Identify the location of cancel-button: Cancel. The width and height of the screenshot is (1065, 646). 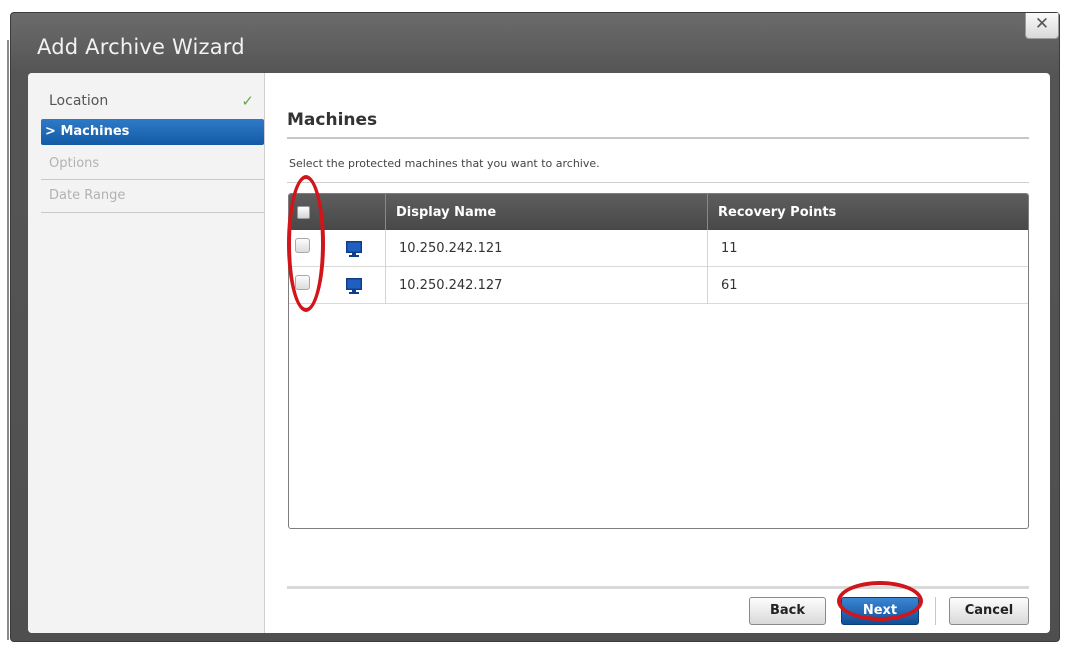
(989, 611).